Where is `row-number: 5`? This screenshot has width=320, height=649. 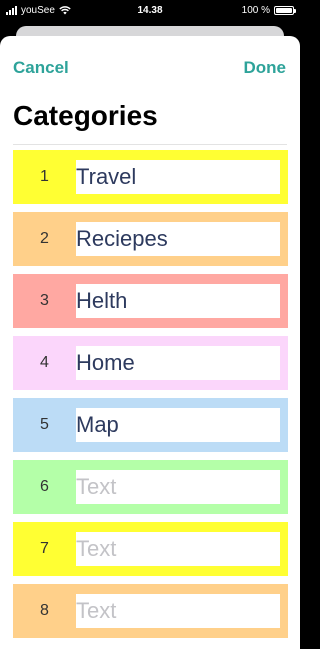
row-number: 5 is located at coordinates (44, 424).